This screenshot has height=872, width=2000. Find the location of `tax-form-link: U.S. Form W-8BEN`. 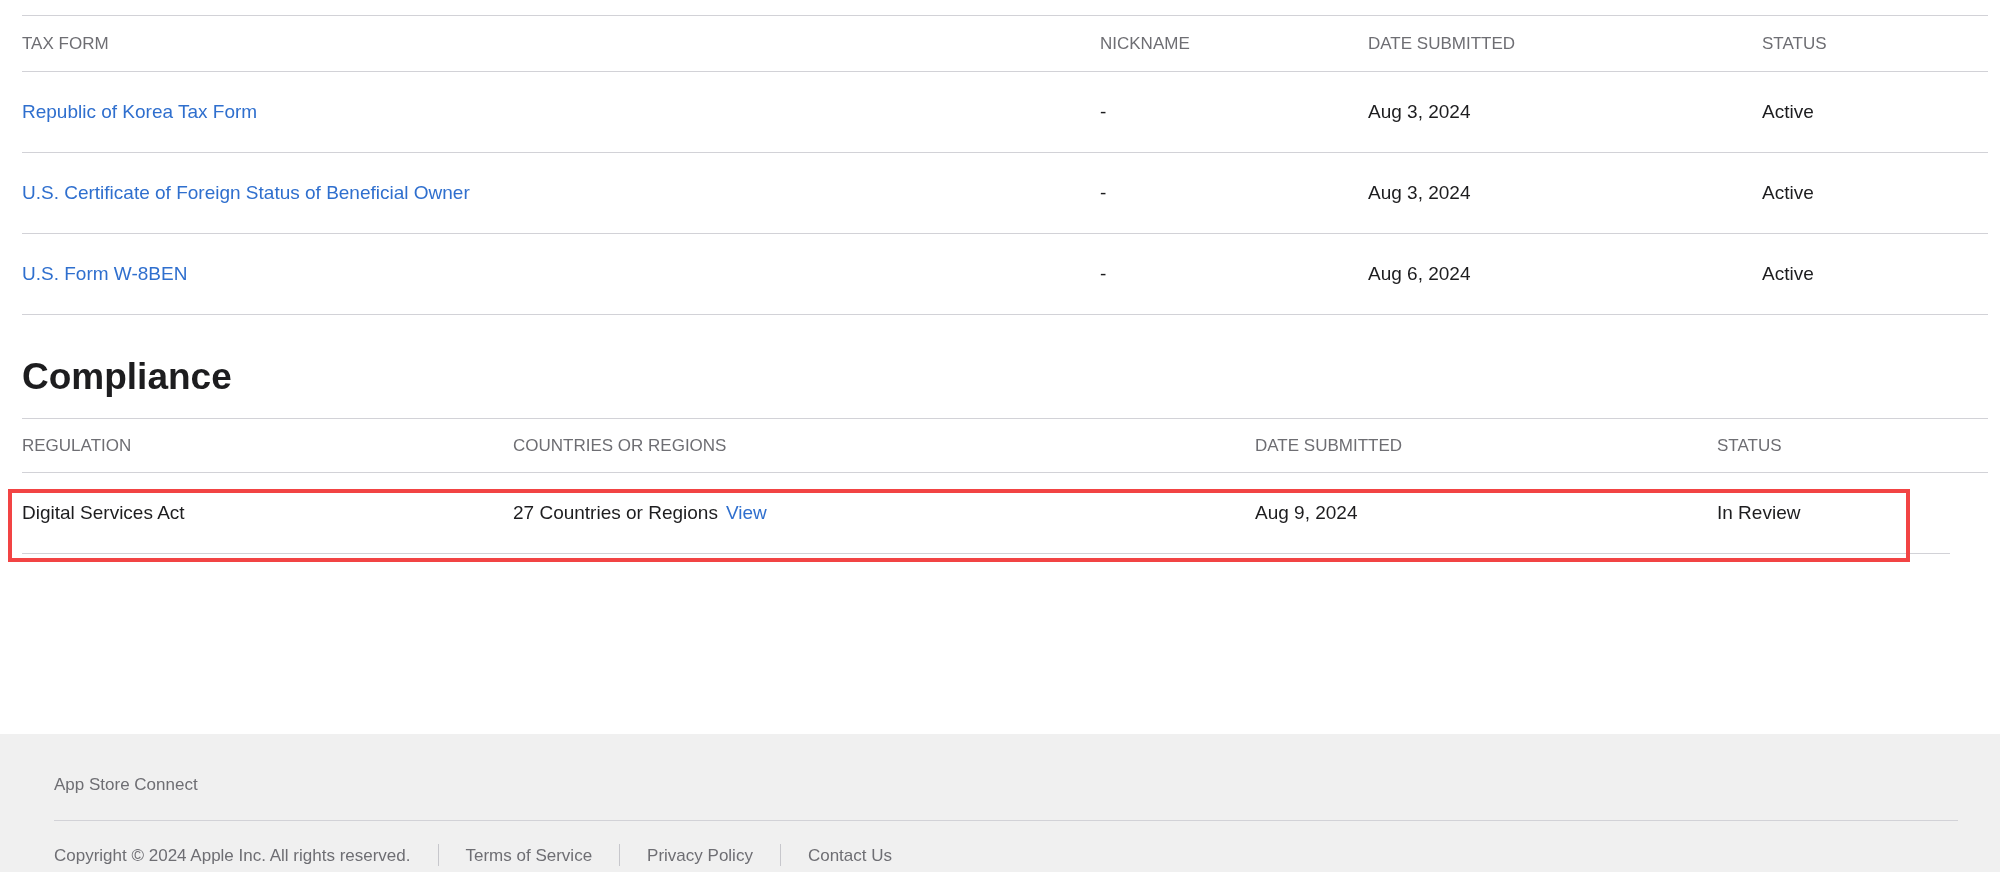

tax-form-link: U.S. Form W-8BEN is located at coordinates (105, 273).